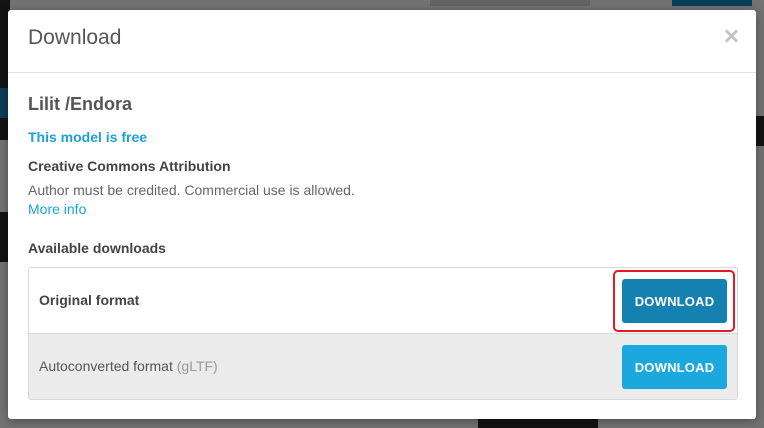  Describe the element at coordinates (75, 37) in the screenshot. I see `modal-title: Download` at that location.